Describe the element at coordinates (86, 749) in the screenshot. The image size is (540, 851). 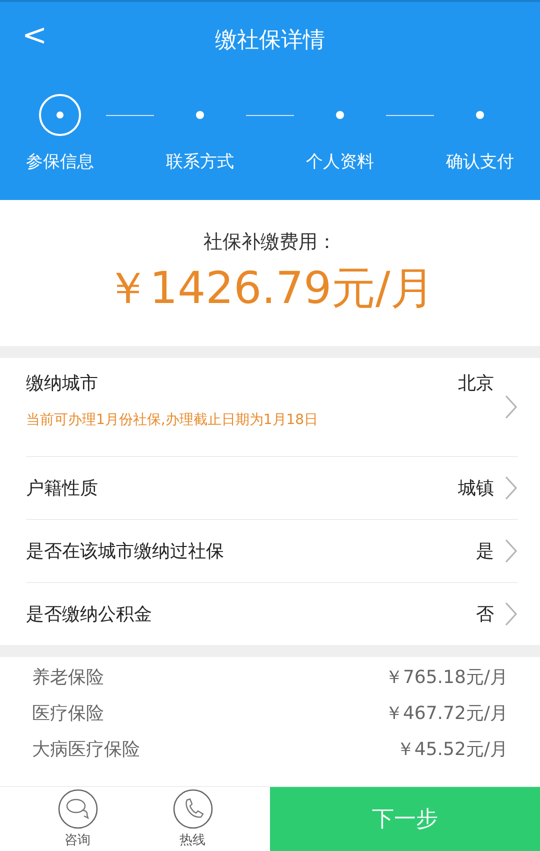
I see `insurance-name: 大病医疗保险` at that location.